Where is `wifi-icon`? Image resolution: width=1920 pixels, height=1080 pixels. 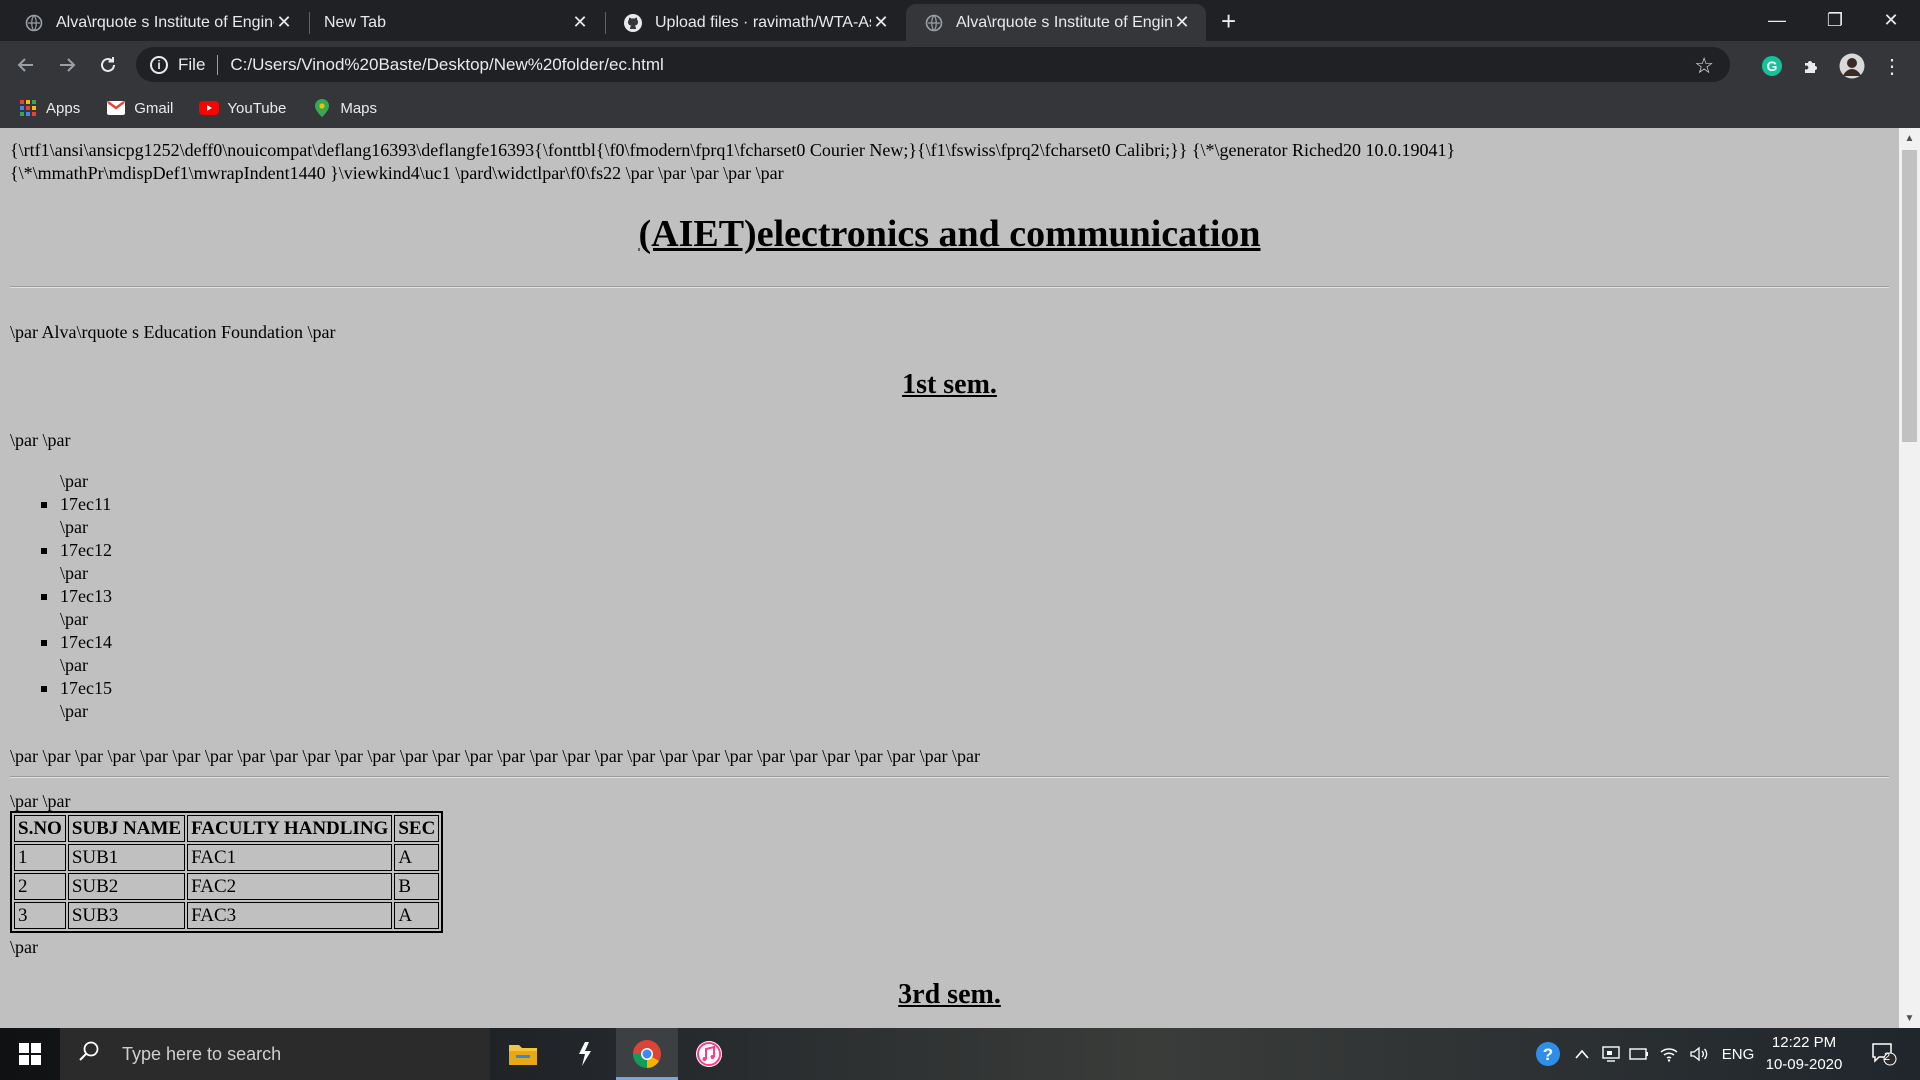 wifi-icon is located at coordinates (1669, 1054).